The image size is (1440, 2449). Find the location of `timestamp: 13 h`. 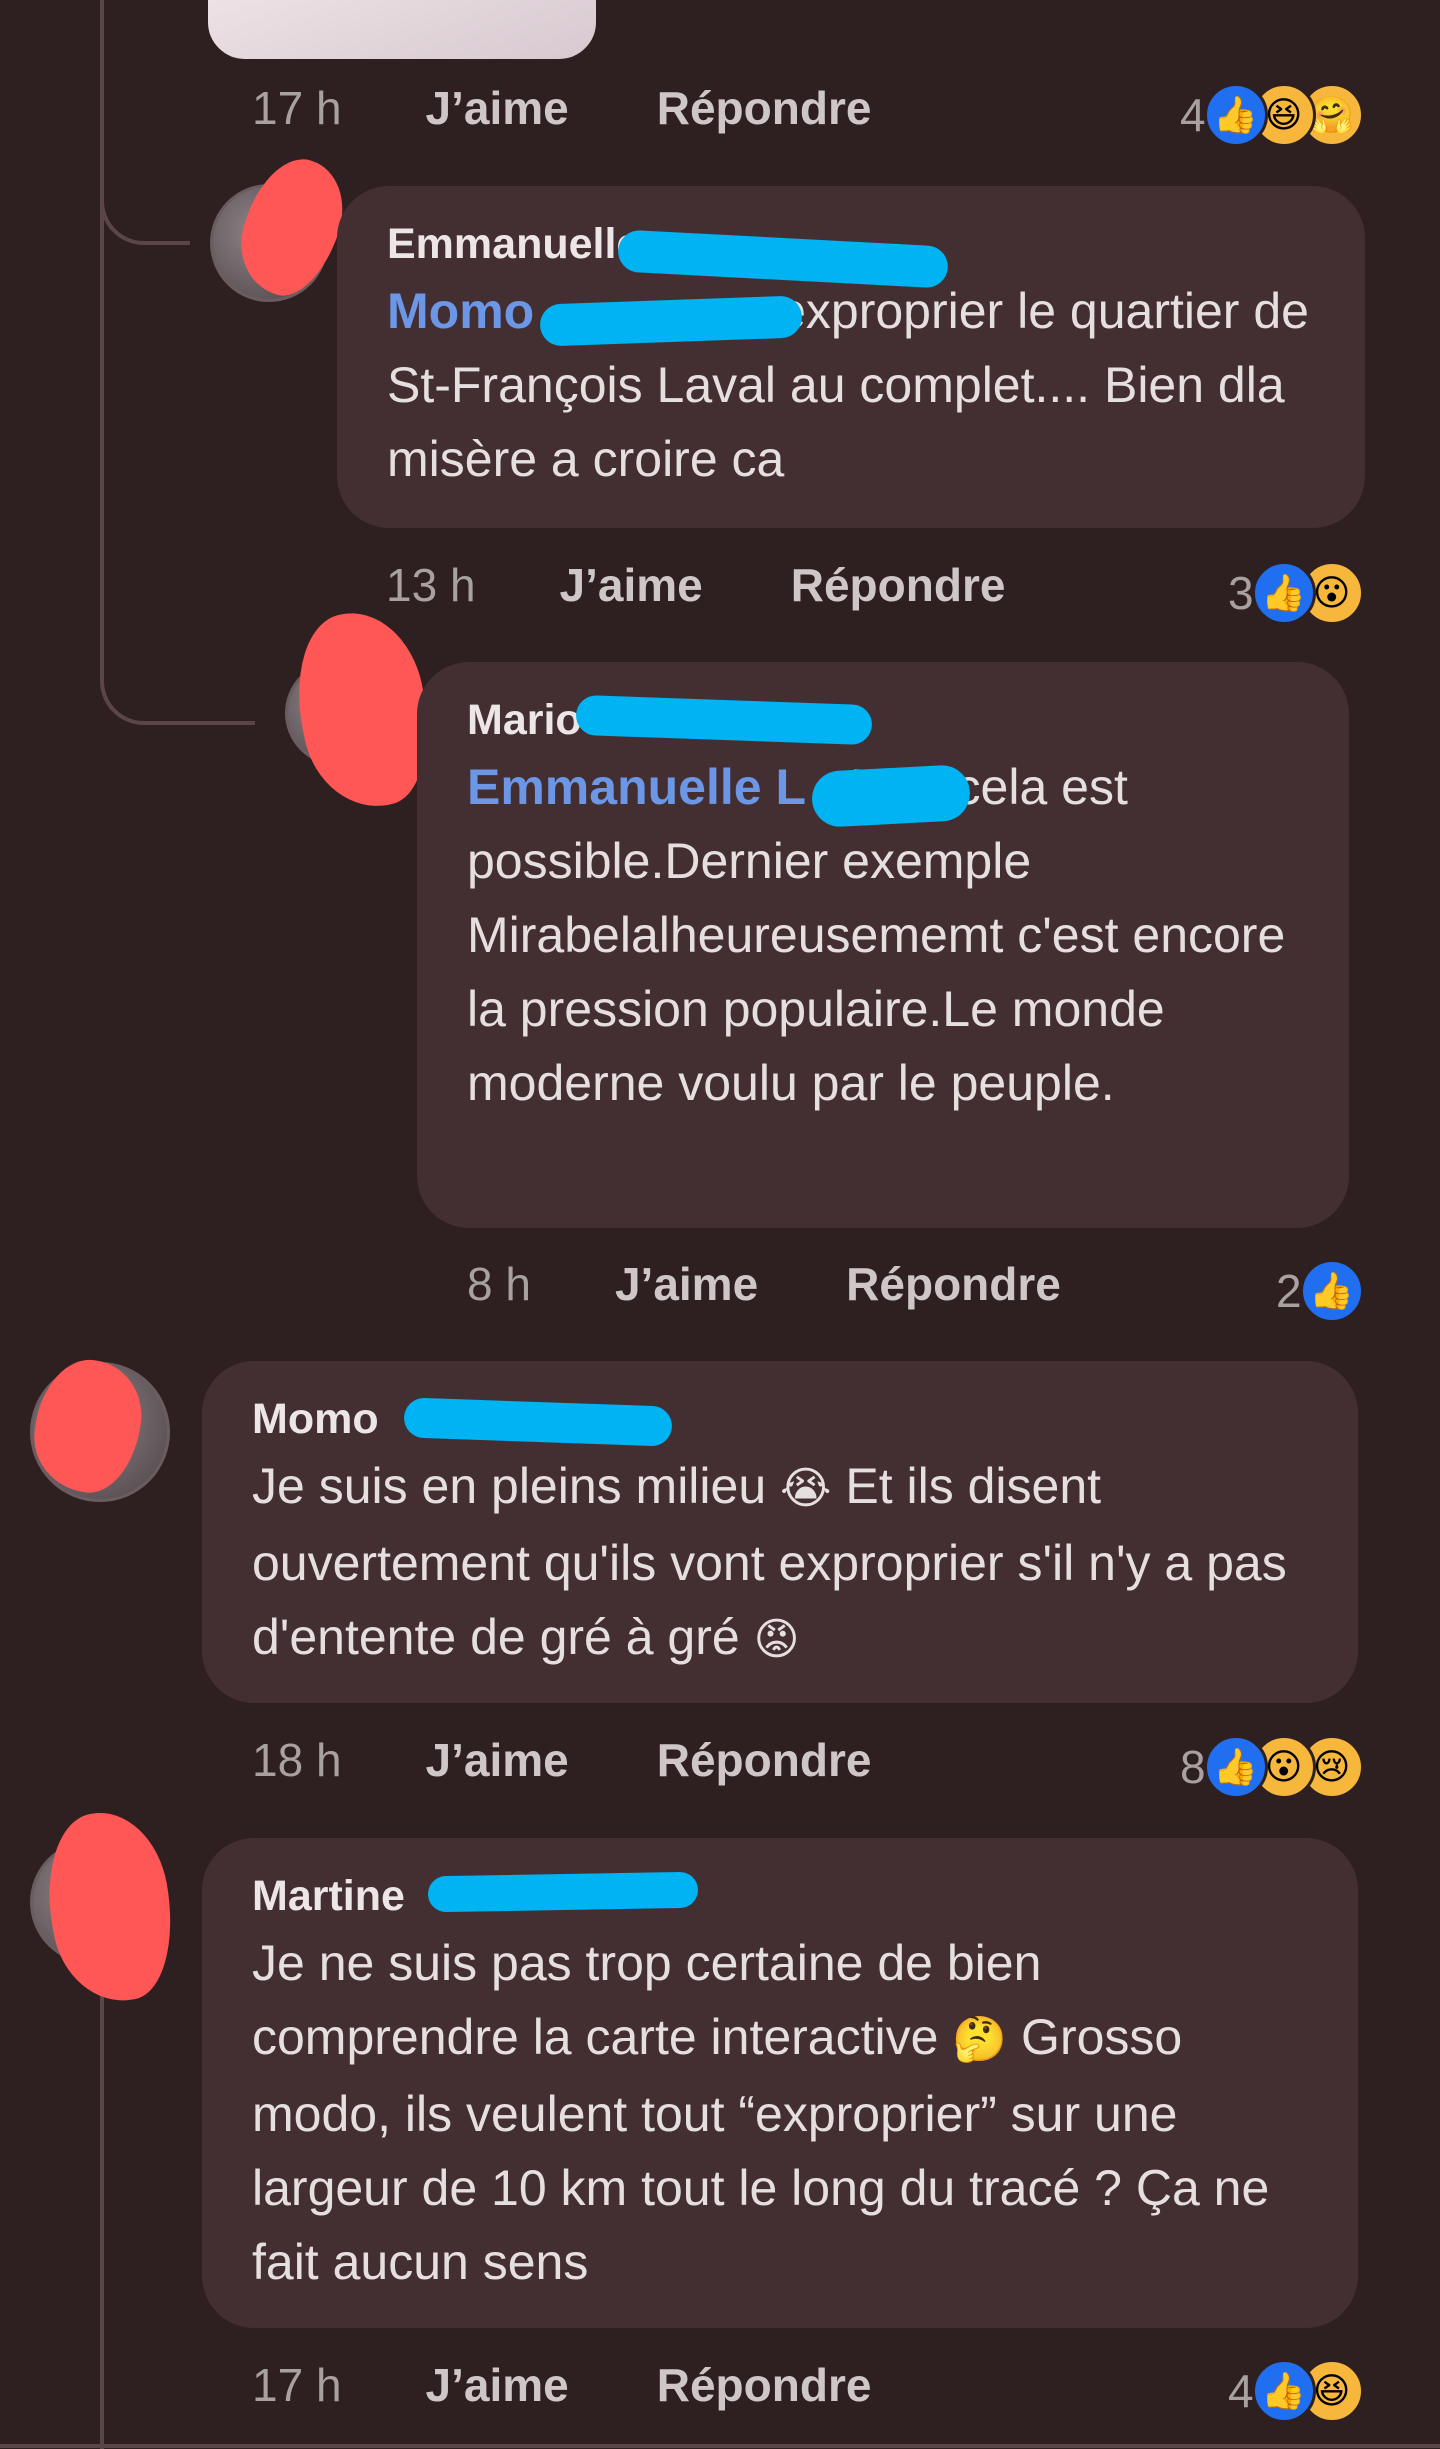

timestamp: 13 h is located at coordinates (431, 585).